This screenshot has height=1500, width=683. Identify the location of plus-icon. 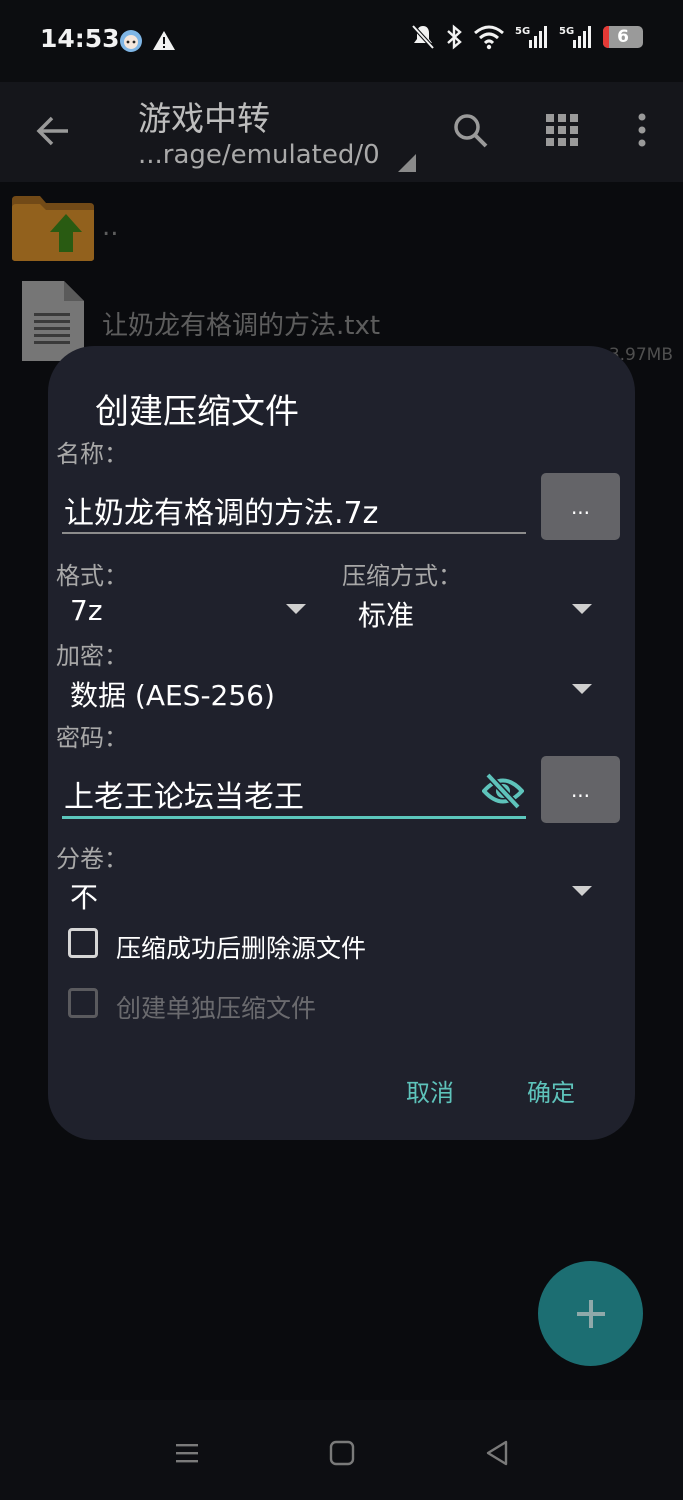
(590, 1313).